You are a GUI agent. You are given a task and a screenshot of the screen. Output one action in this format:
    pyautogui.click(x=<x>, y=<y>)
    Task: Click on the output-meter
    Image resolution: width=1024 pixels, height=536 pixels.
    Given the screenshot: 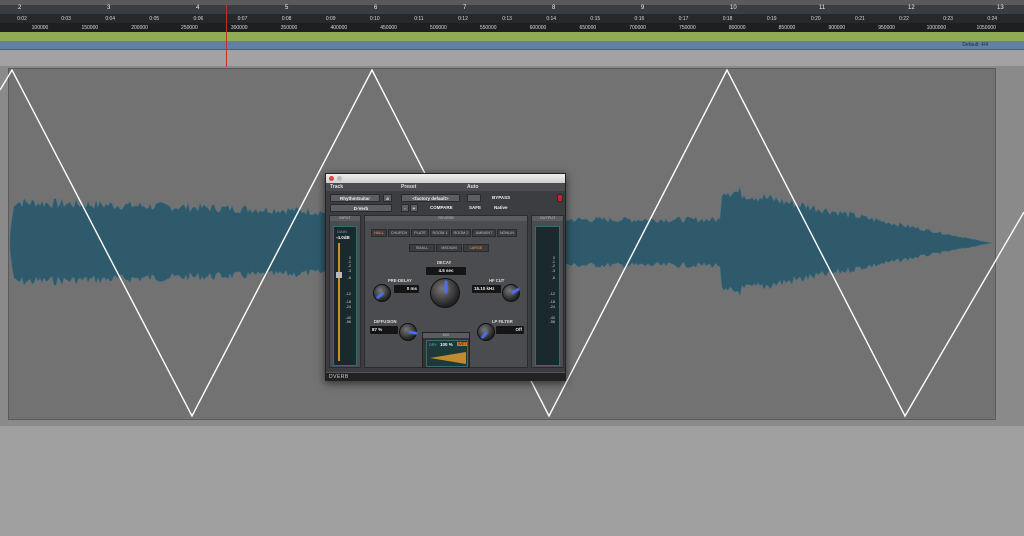 What is the action you would take?
    pyautogui.click(x=547, y=296)
    